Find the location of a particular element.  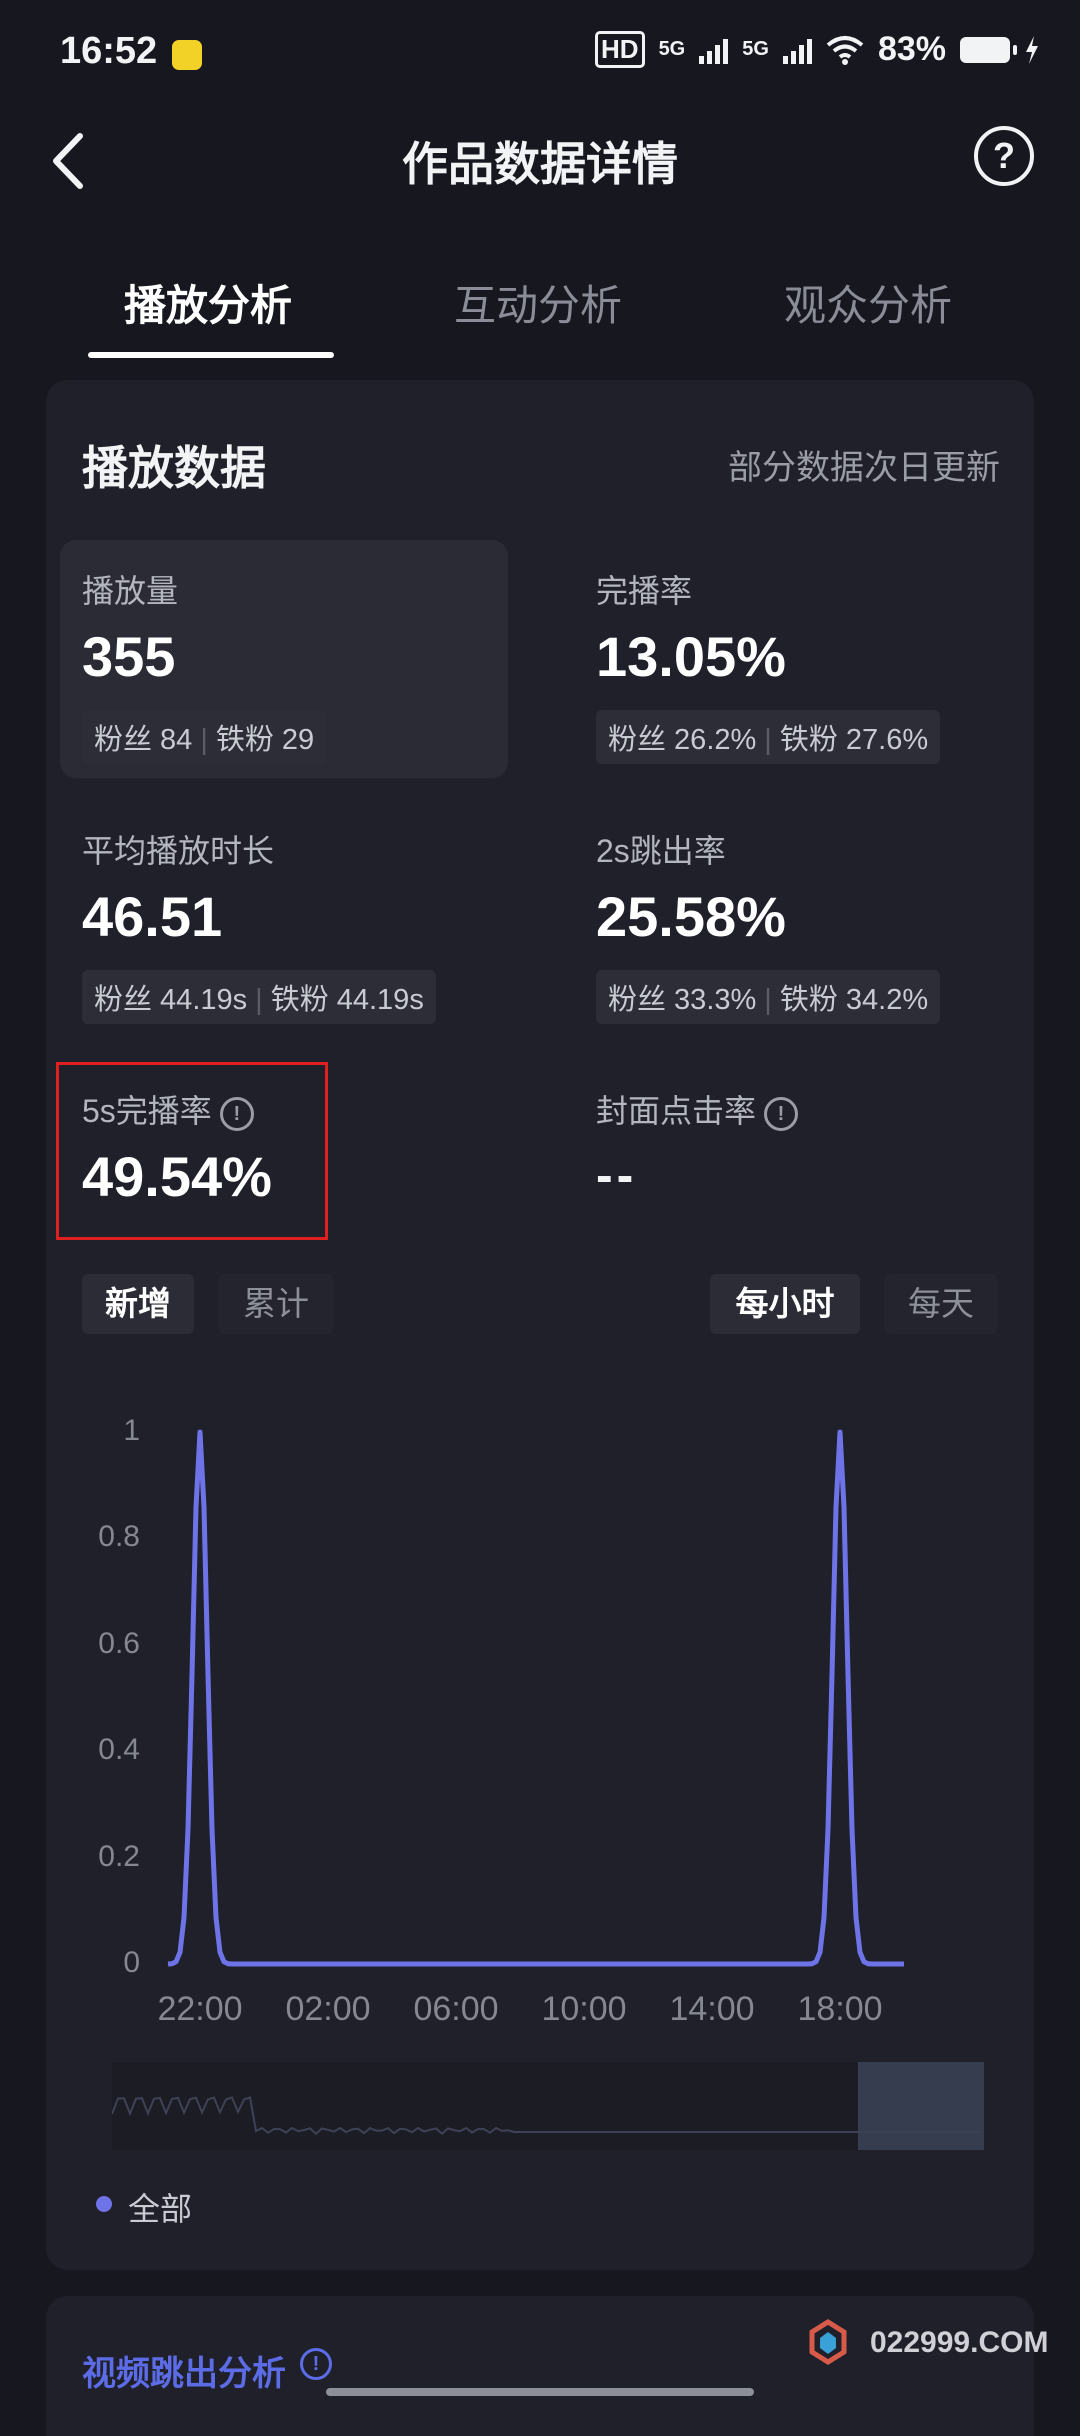

hd-icon: HD is located at coordinates (620, 49).